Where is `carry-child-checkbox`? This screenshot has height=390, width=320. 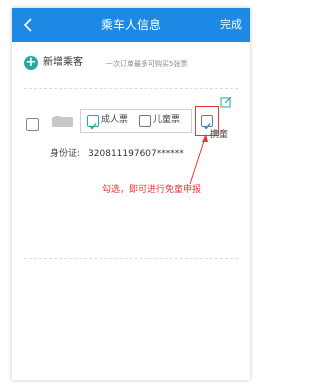 carry-child-checkbox is located at coordinates (207, 122).